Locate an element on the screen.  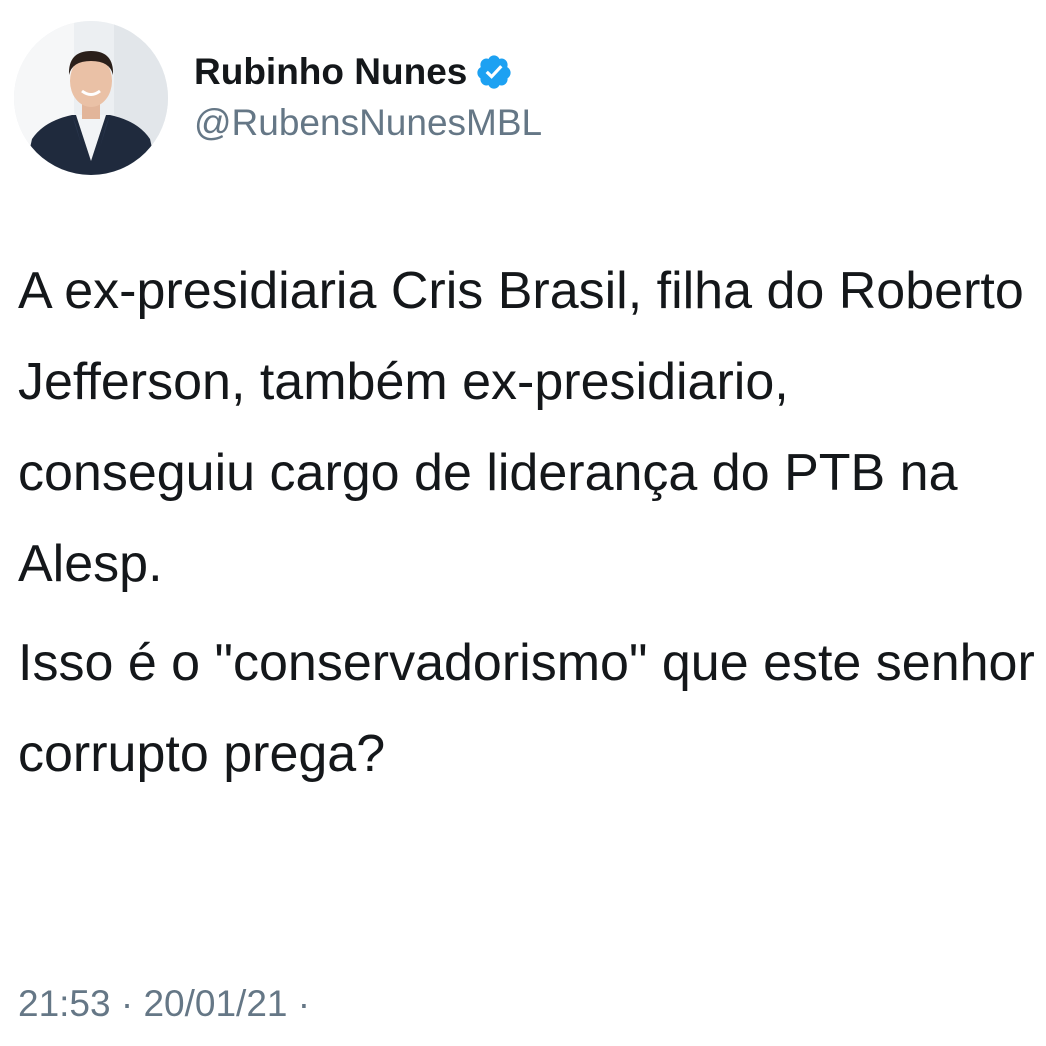
tweet-header: Rubinho Nunes @RubensNunesMBL is located at coordinates (278, 98).